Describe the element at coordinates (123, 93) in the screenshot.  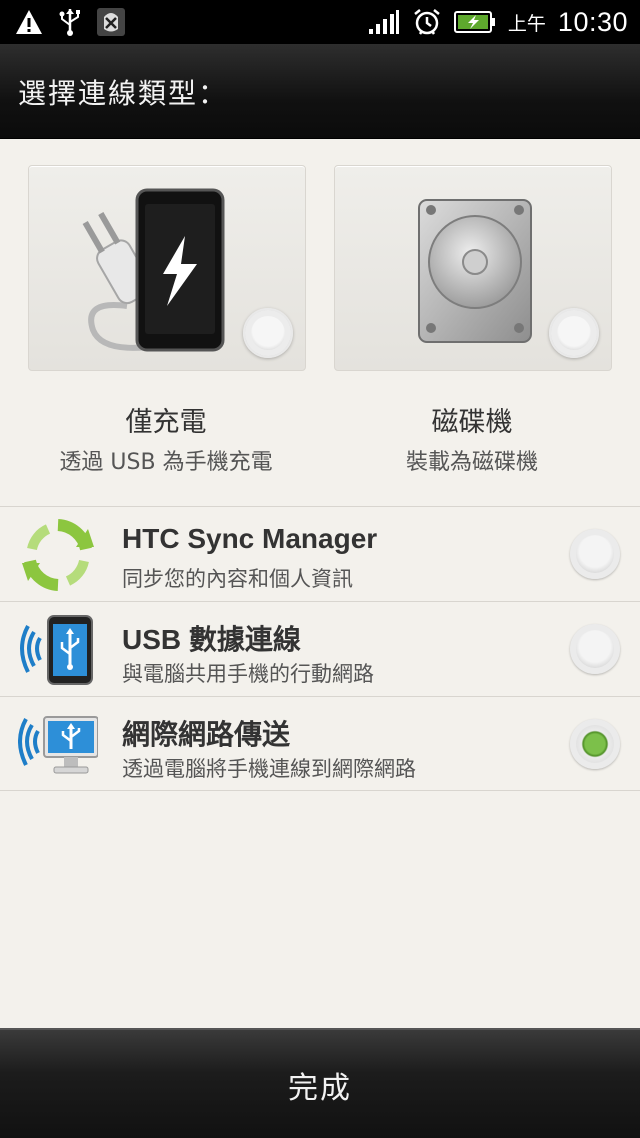
I see `page-title: 選擇連線類型：` at that location.